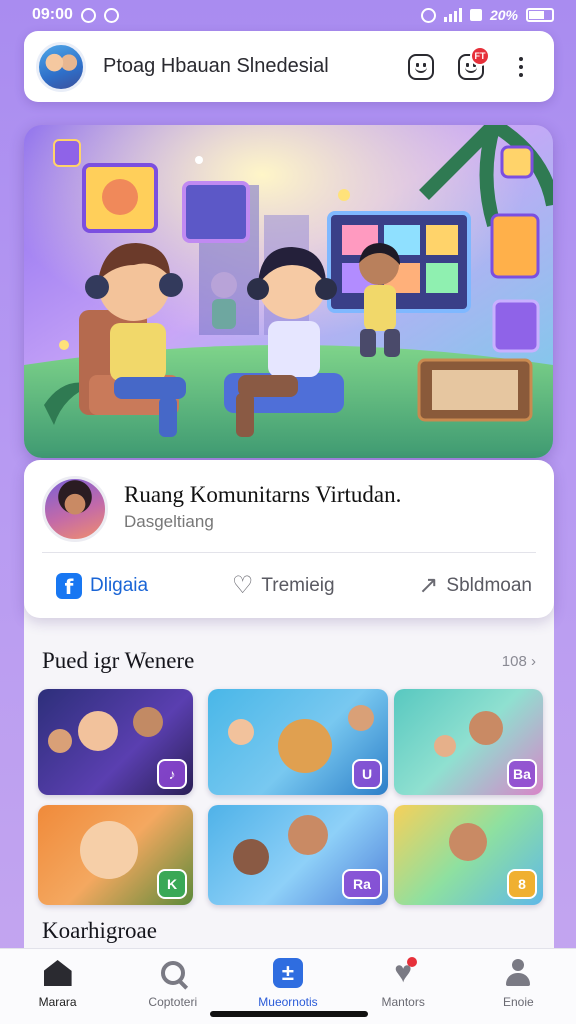 This screenshot has height=1024, width=576. Describe the element at coordinates (289, 552) in the screenshot. I see `divider` at that location.